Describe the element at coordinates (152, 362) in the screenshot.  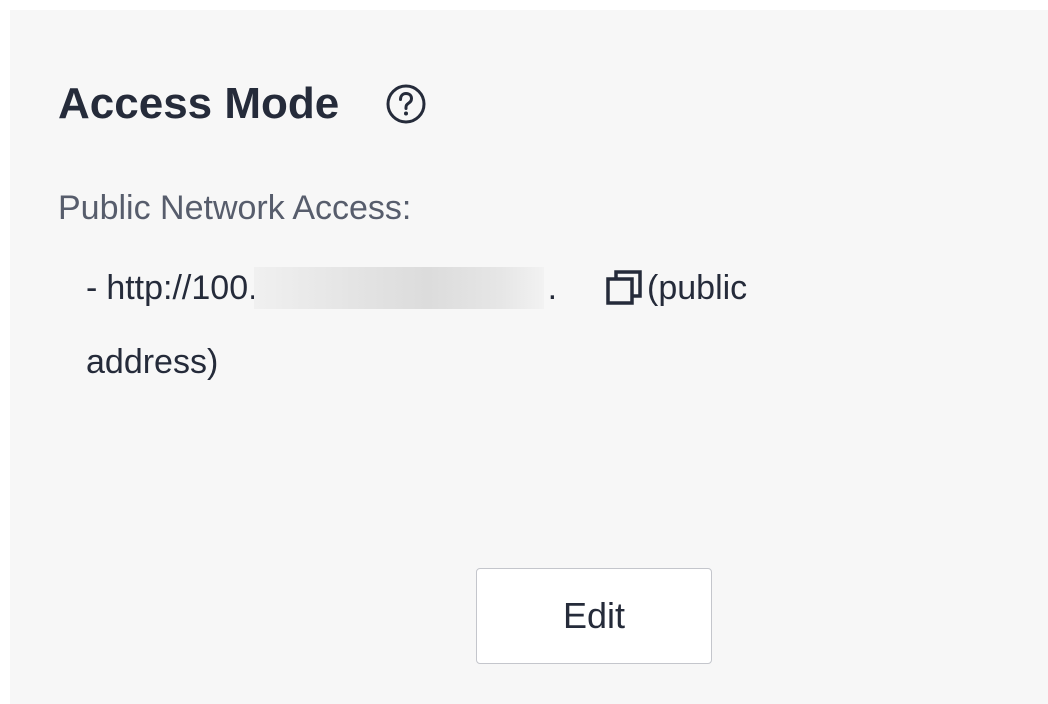
I see `public-address-note-continued: address)` at that location.